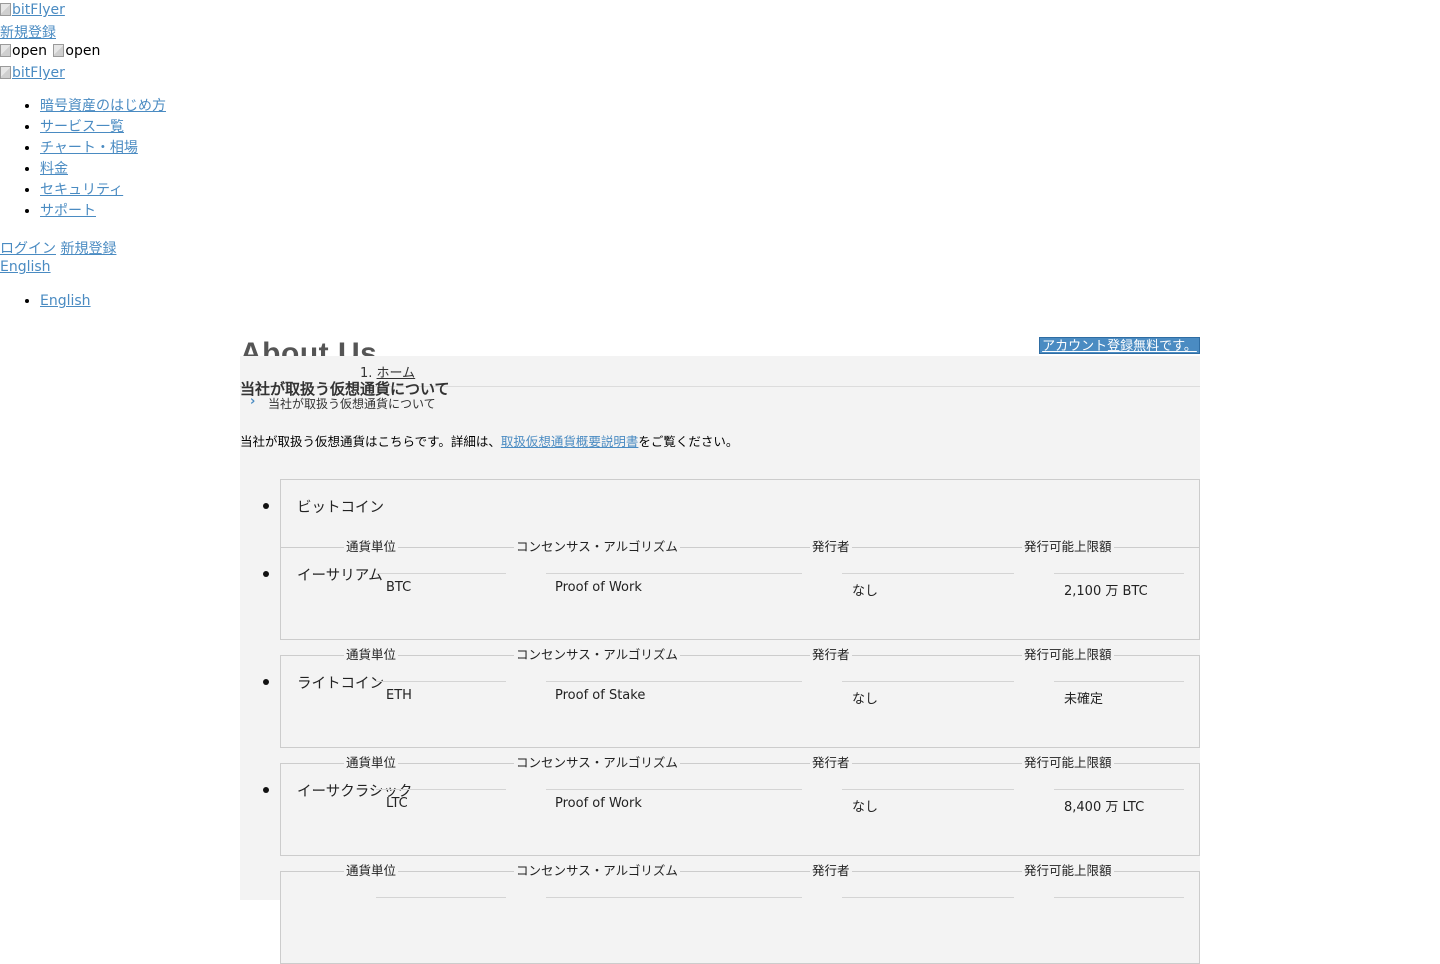 Image resolution: width=1440 pixels, height=964 pixels. Describe the element at coordinates (68, 211) in the screenshot. I see `nav-link-support: サポート` at that location.